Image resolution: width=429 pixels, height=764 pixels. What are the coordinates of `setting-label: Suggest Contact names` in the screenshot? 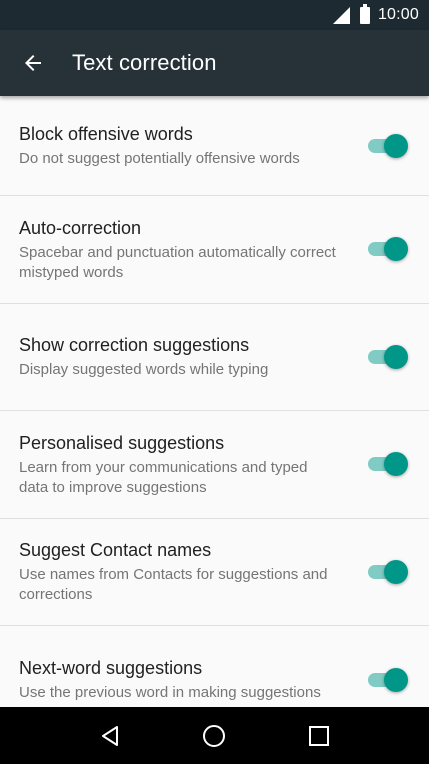 It's located at (115, 550).